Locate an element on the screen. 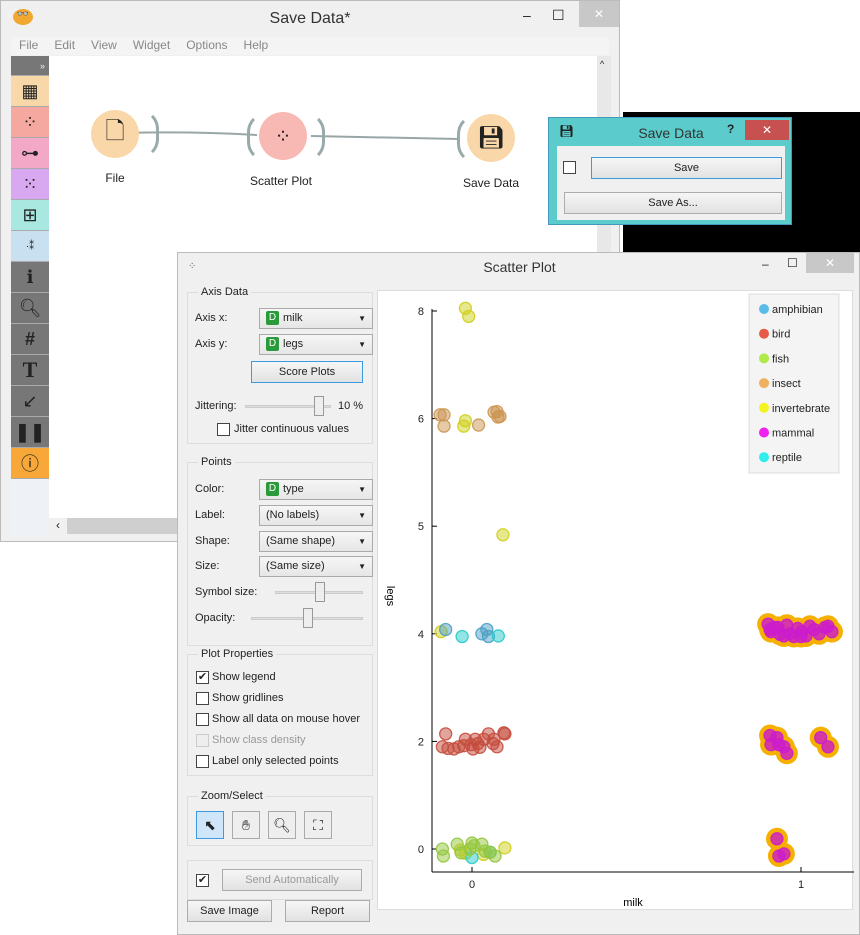  group-title: Plot Properties is located at coordinates (237, 654).